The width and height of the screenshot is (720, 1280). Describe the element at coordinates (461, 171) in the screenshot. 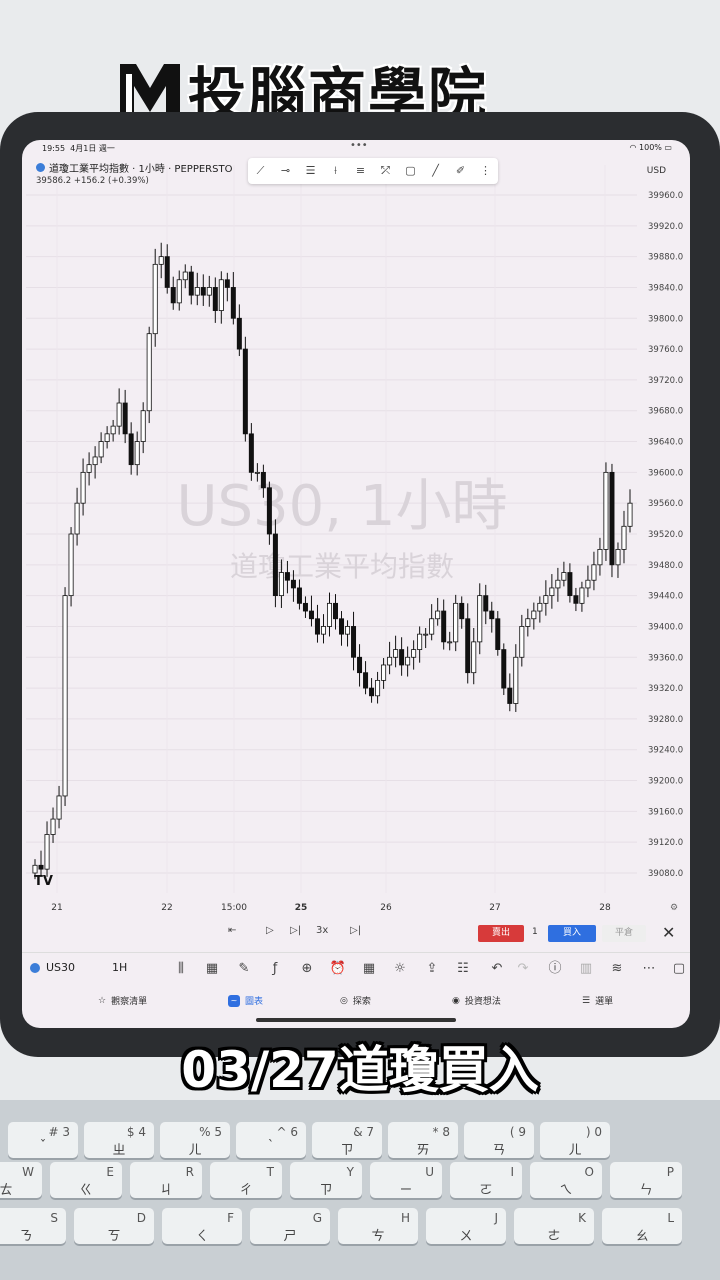

I see `brush-tool-icon: ✐` at that location.